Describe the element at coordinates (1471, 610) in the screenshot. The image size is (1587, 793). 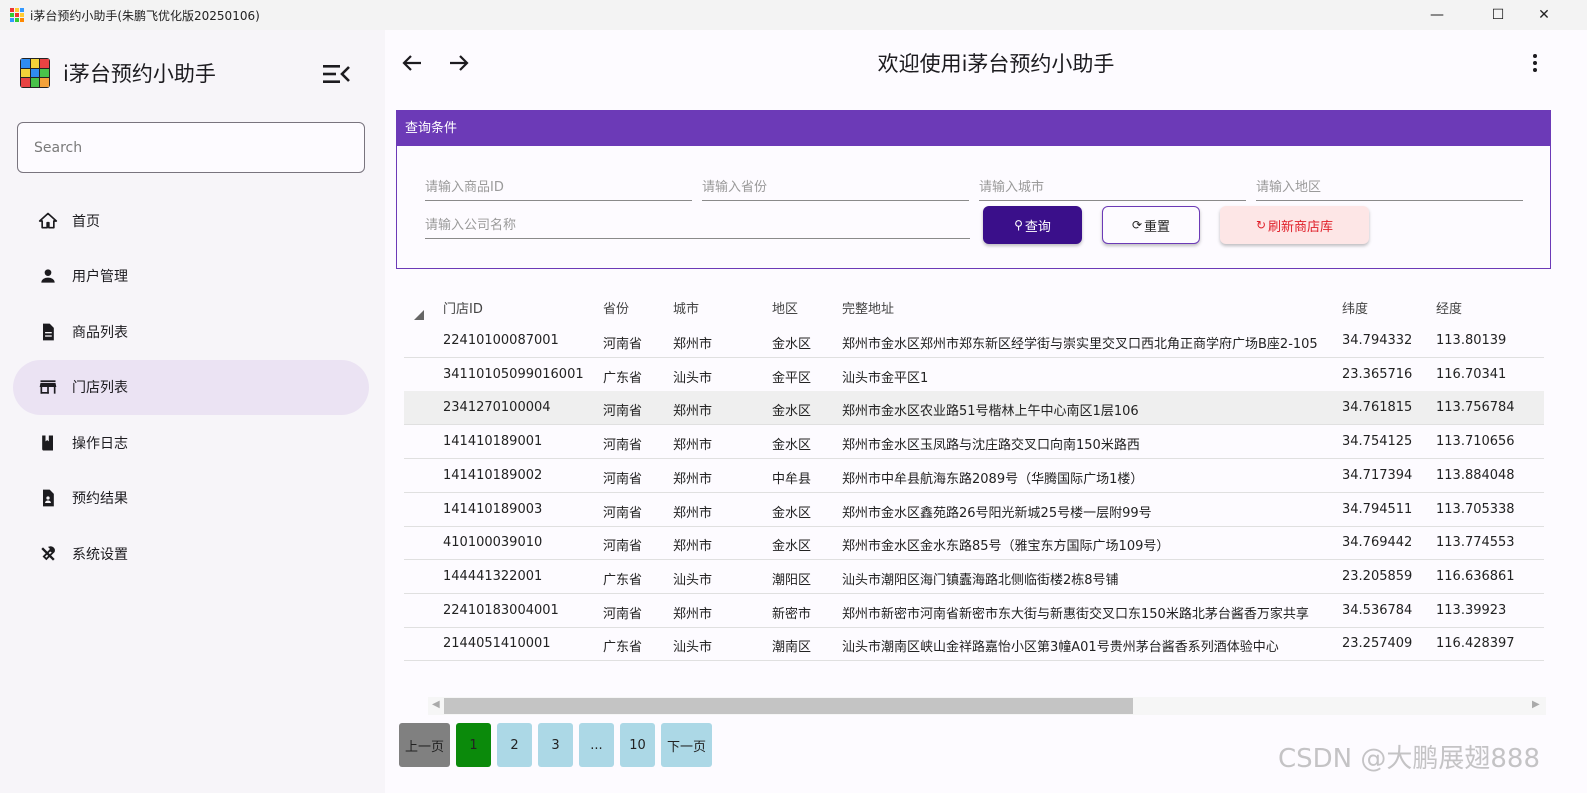
I see `cell-longitude: 113.39923` at that location.